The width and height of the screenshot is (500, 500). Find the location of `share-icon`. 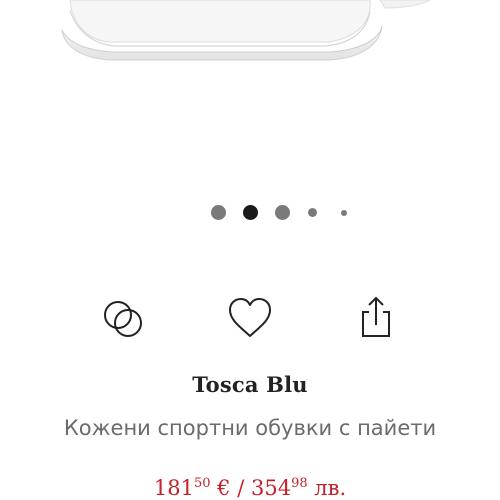

share-icon is located at coordinates (376, 316).